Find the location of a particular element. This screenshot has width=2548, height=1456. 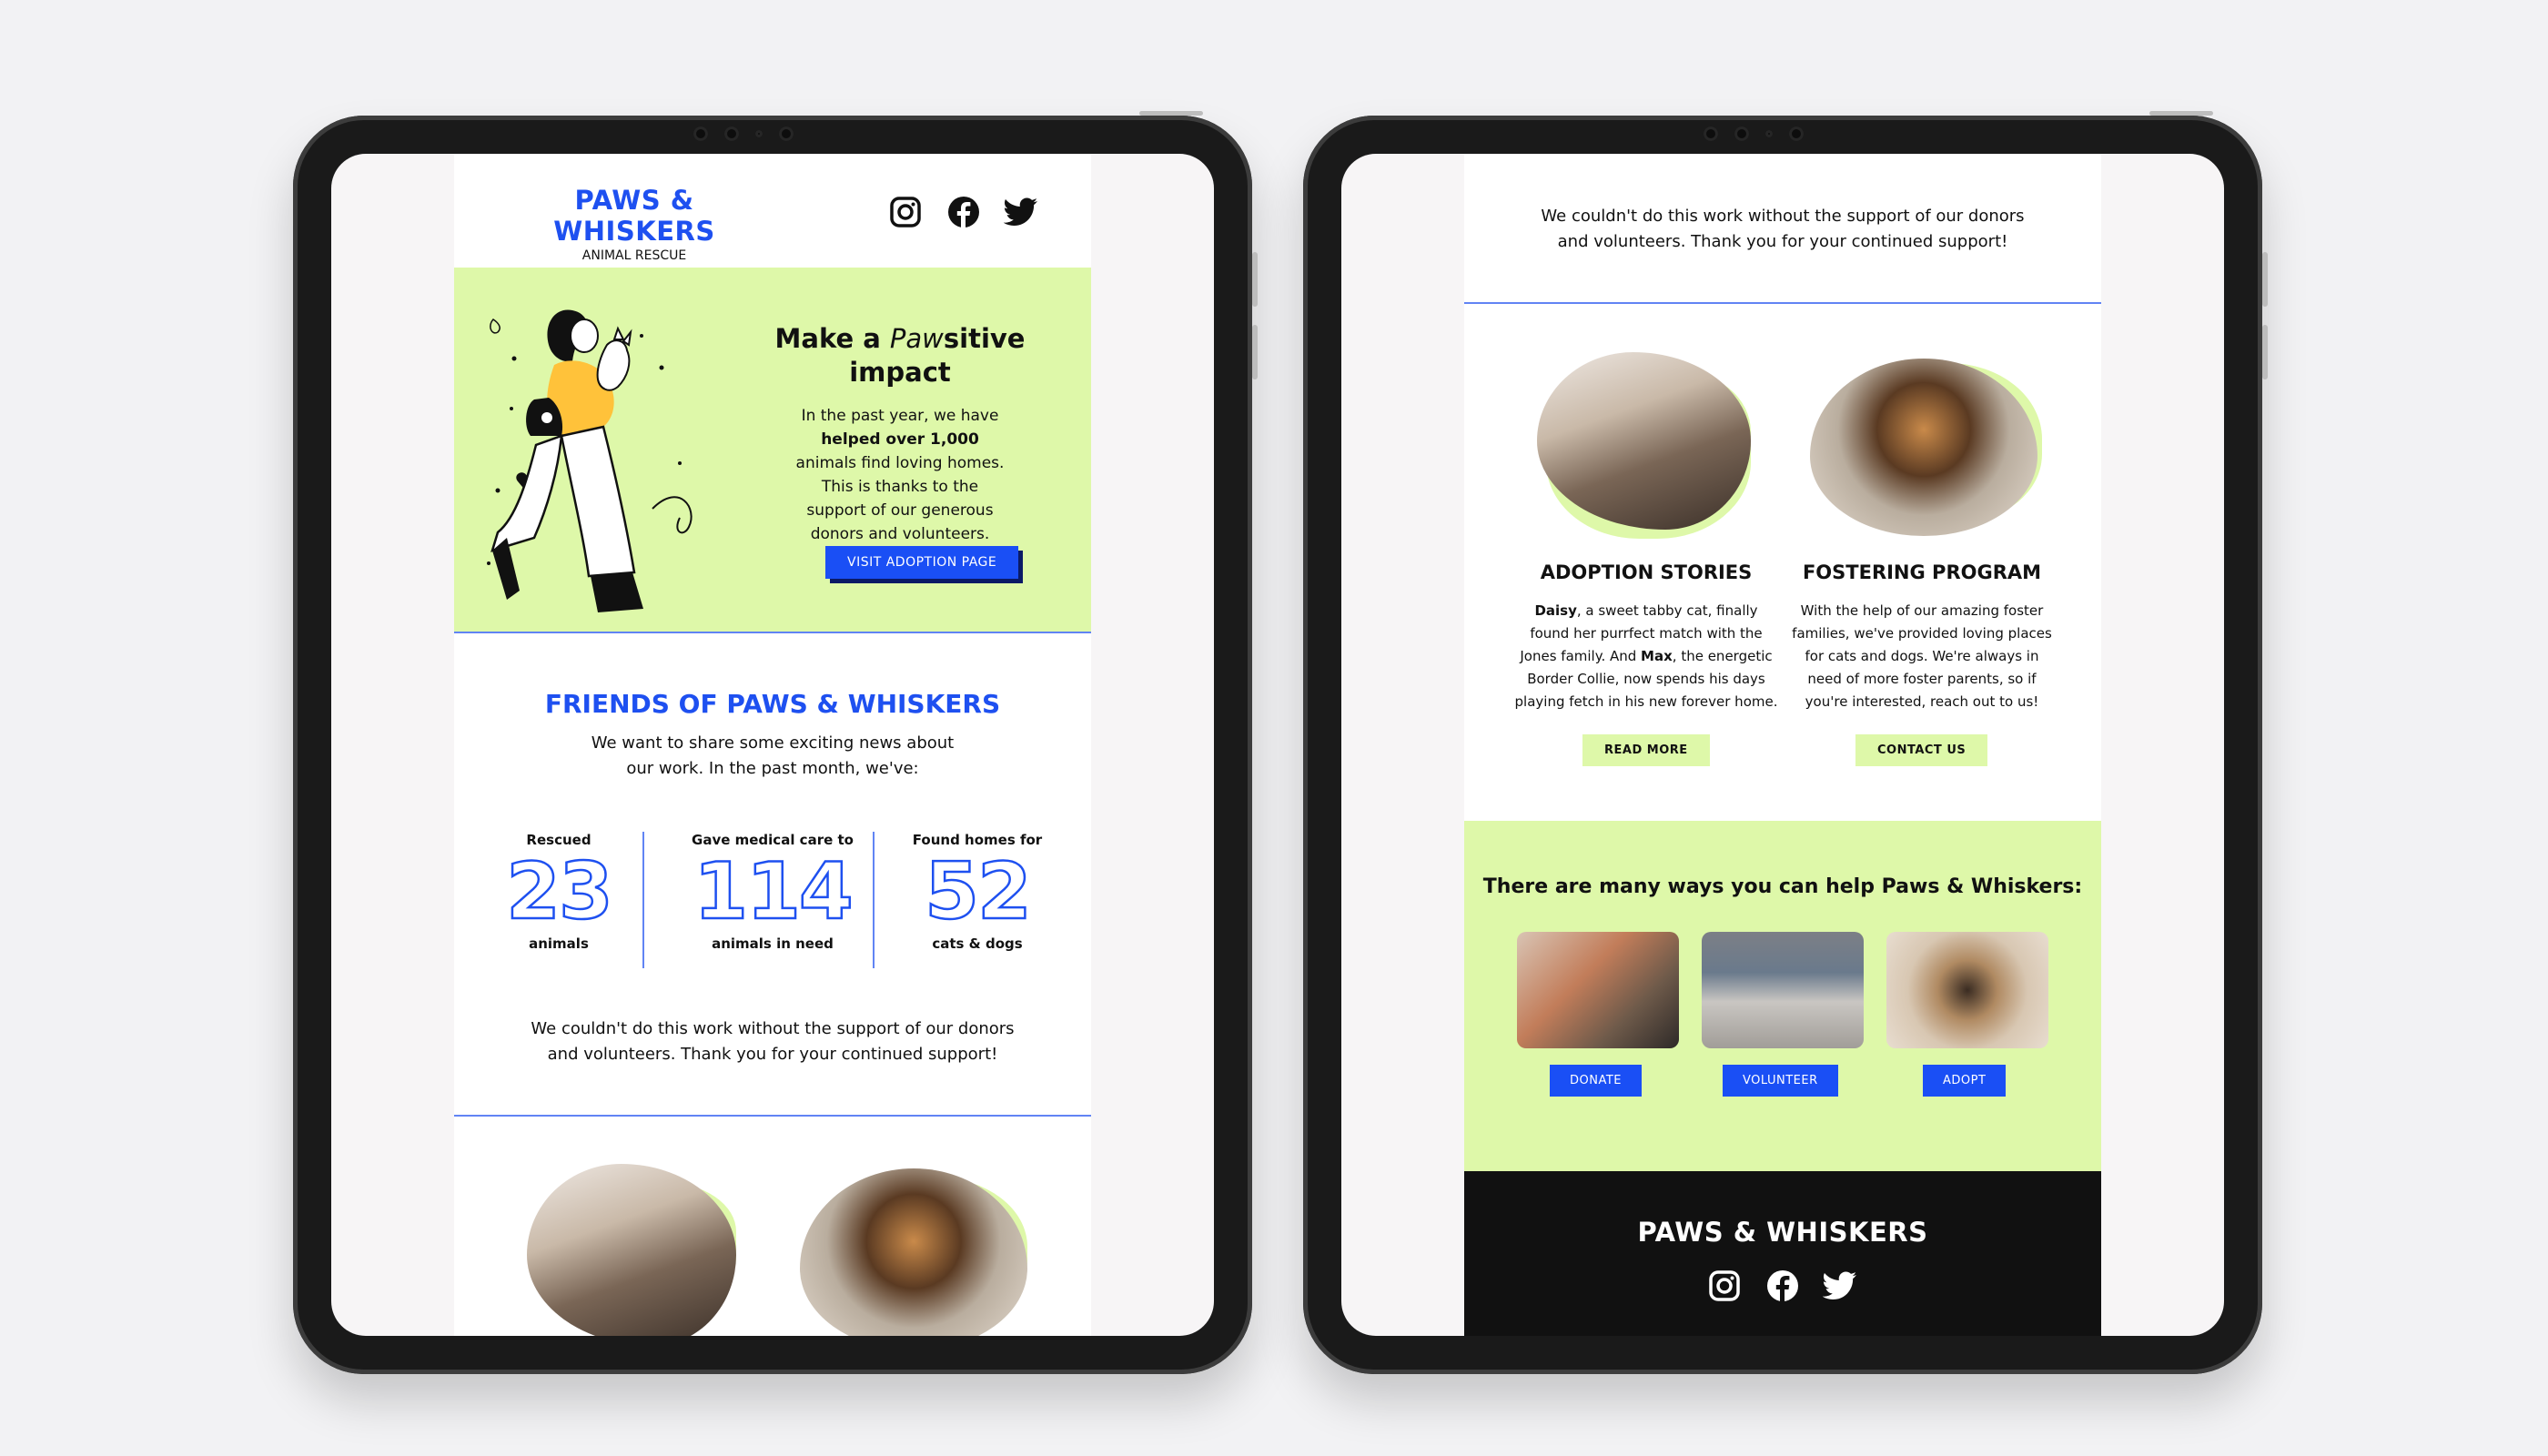

hero-divider is located at coordinates (773, 633).